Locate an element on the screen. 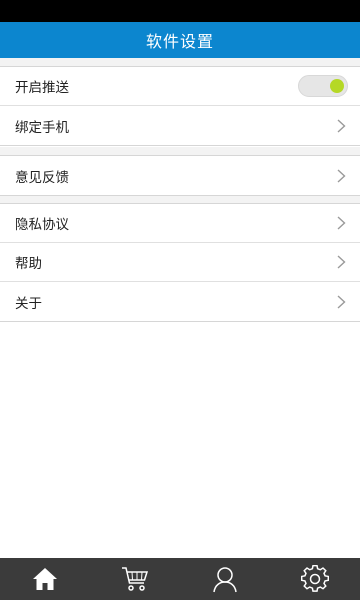  bind-phone-label: 绑定手机 is located at coordinates (42, 127).